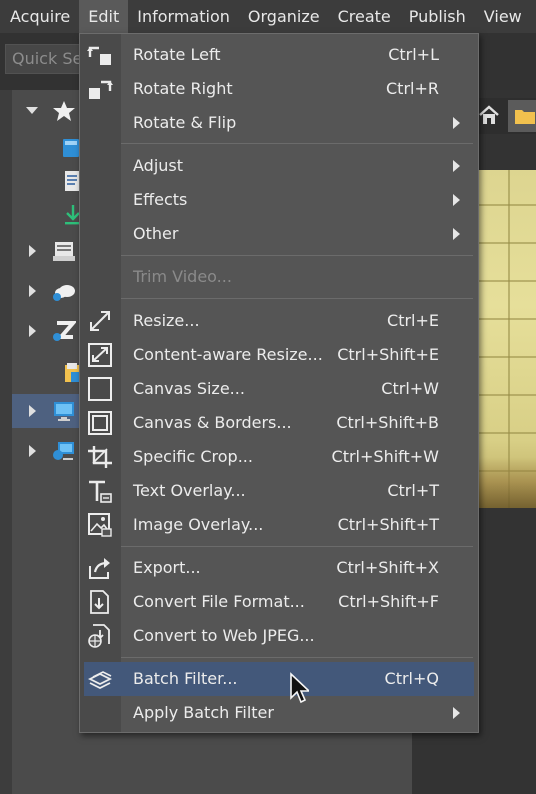  What do you see at coordinates (413, 320) in the screenshot?
I see `menu-item-shortcut: Ctrl+E` at bounding box center [413, 320].